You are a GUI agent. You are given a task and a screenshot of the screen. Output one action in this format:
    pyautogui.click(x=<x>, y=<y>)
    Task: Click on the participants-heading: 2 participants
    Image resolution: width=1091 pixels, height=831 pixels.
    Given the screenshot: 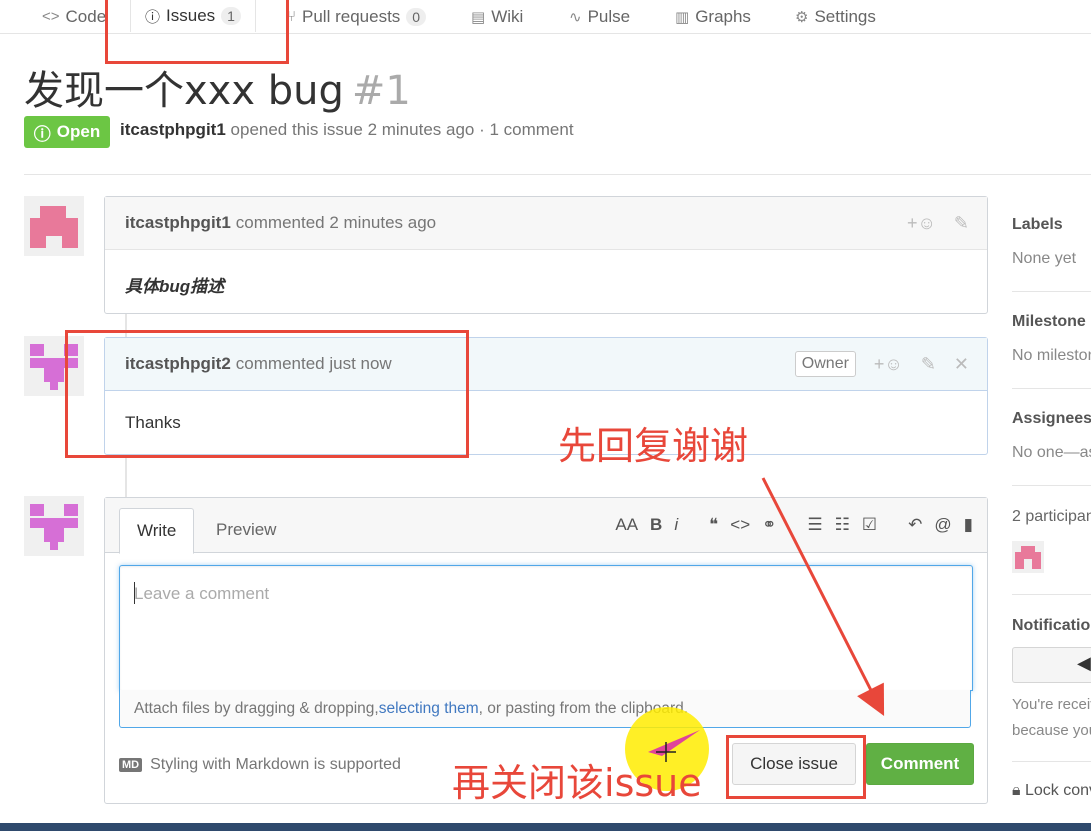 What is the action you would take?
    pyautogui.click(x=1051, y=516)
    